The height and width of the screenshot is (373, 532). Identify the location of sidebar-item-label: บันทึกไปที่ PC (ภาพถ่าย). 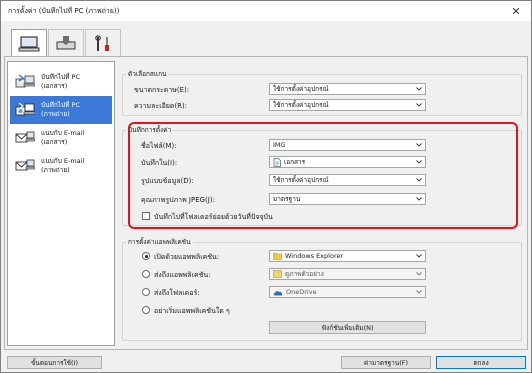
(60, 110).